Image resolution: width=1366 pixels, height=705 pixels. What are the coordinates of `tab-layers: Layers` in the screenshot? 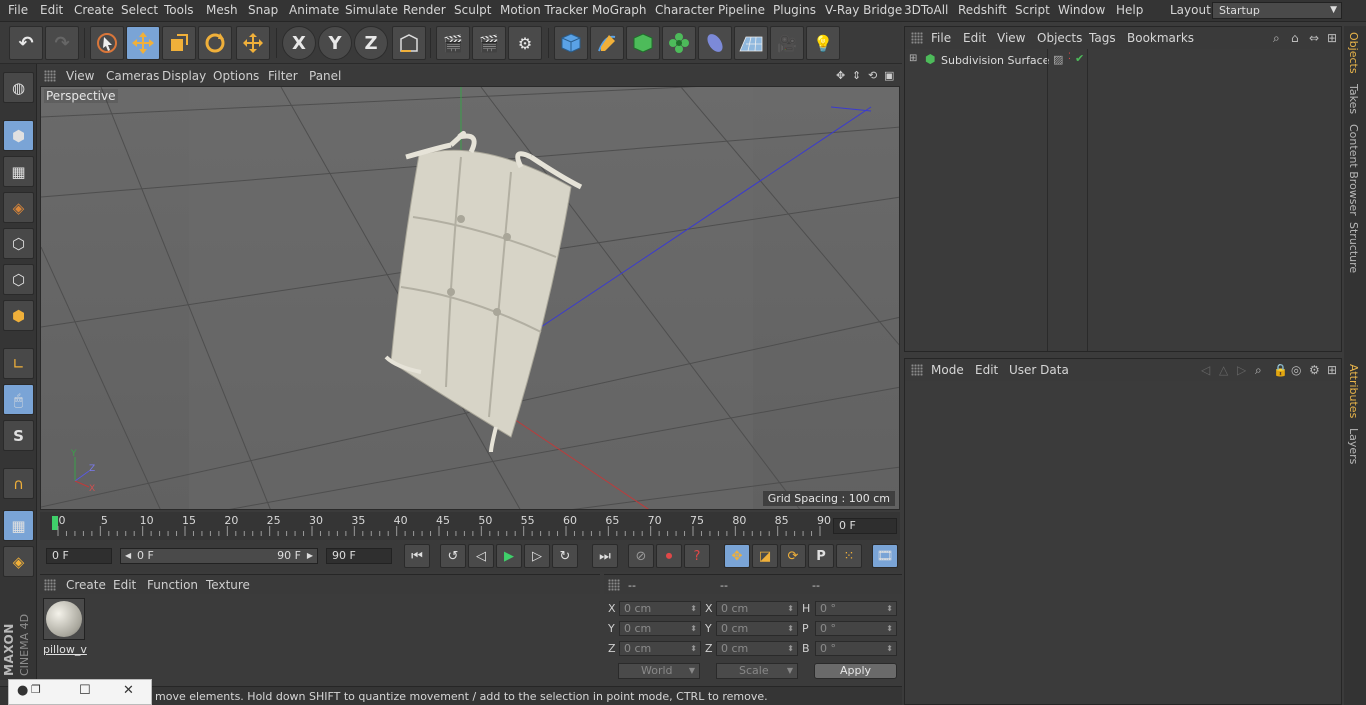 It's located at (1353, 446).